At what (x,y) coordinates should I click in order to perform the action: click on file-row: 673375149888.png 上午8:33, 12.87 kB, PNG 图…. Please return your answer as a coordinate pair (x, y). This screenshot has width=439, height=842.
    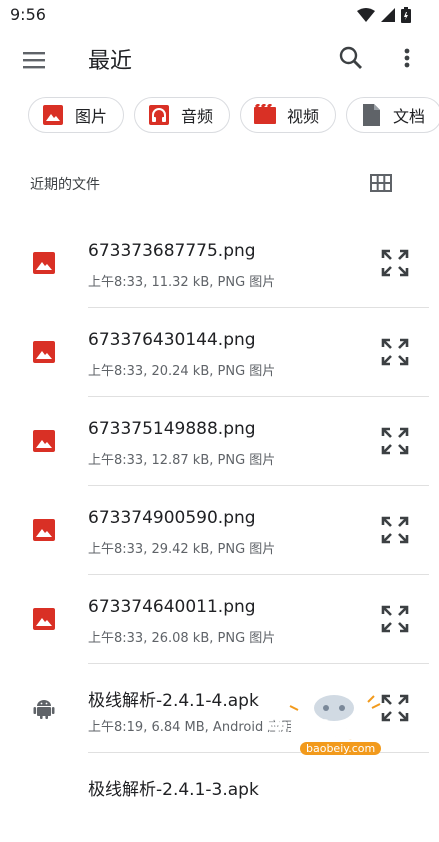
    Looking at the image, I should click on (219, 441).